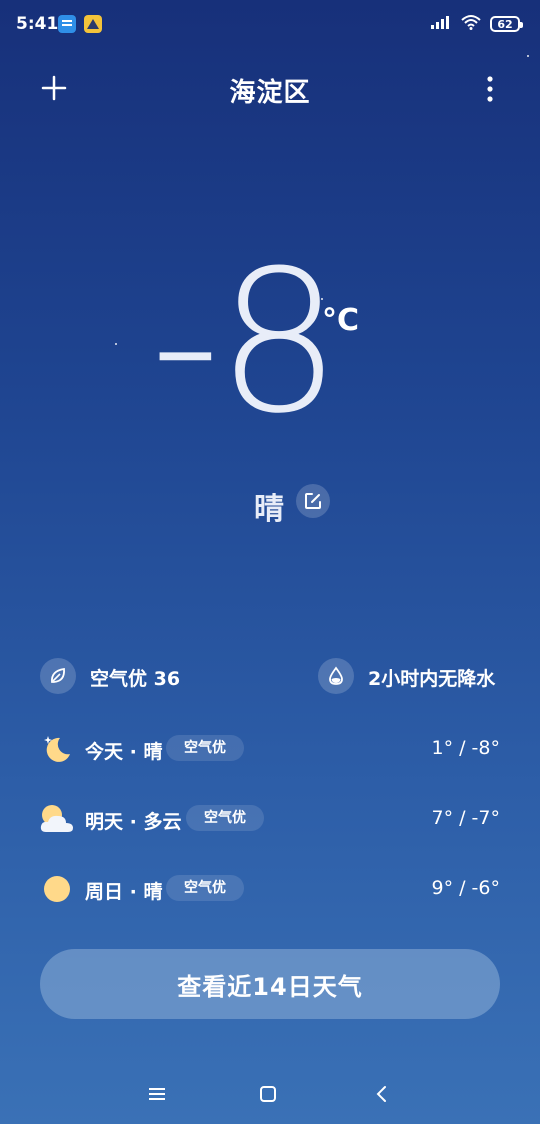 The image size is (540, 1124). What do you see at coordinates (465, 888) in the screenshot?
I see `forecast-temps: 9° / -6°` at bounding box center [465, 888].